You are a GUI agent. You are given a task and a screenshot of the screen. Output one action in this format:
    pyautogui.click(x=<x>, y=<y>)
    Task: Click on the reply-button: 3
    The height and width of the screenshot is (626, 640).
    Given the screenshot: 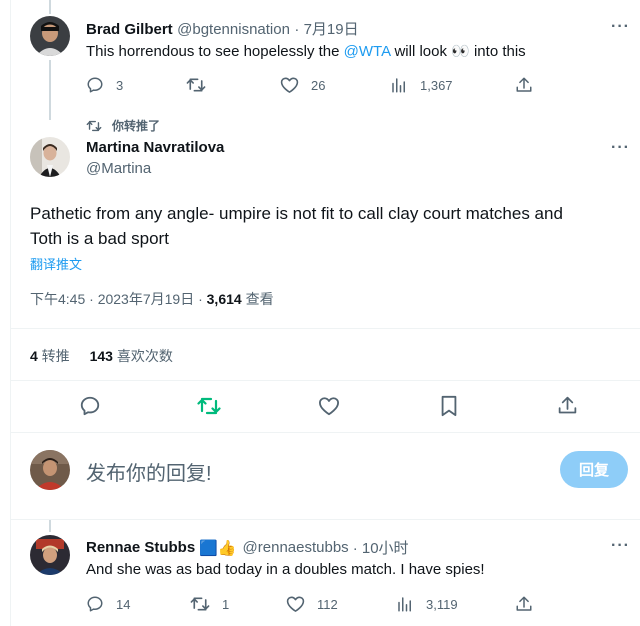 What is the action you would take?
    pyautogui.click(x=104, y=85)
    